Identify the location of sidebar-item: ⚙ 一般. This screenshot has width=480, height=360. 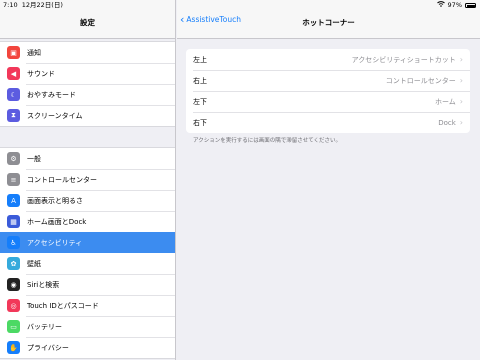
(87, 158).